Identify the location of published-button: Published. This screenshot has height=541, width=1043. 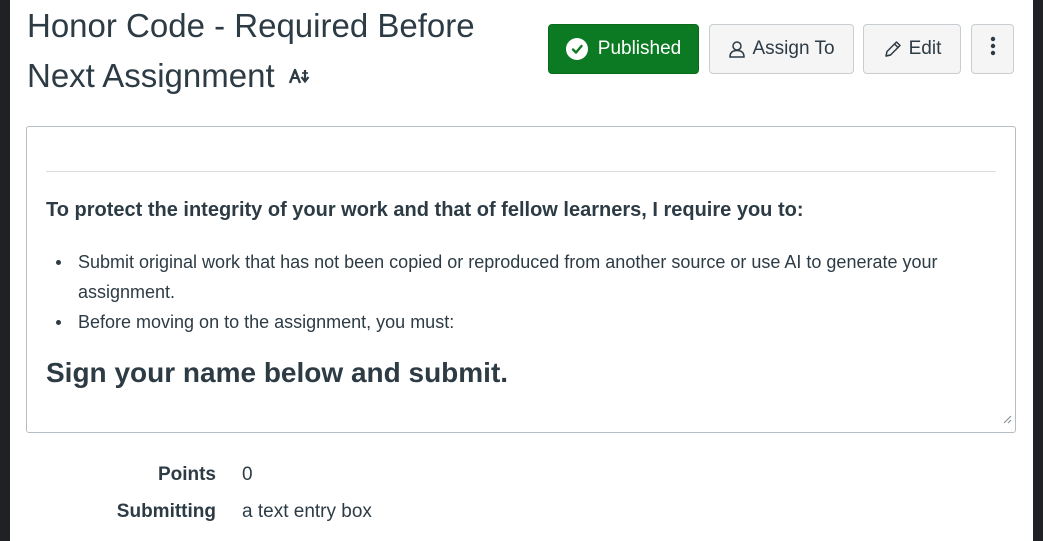
(623, 49).